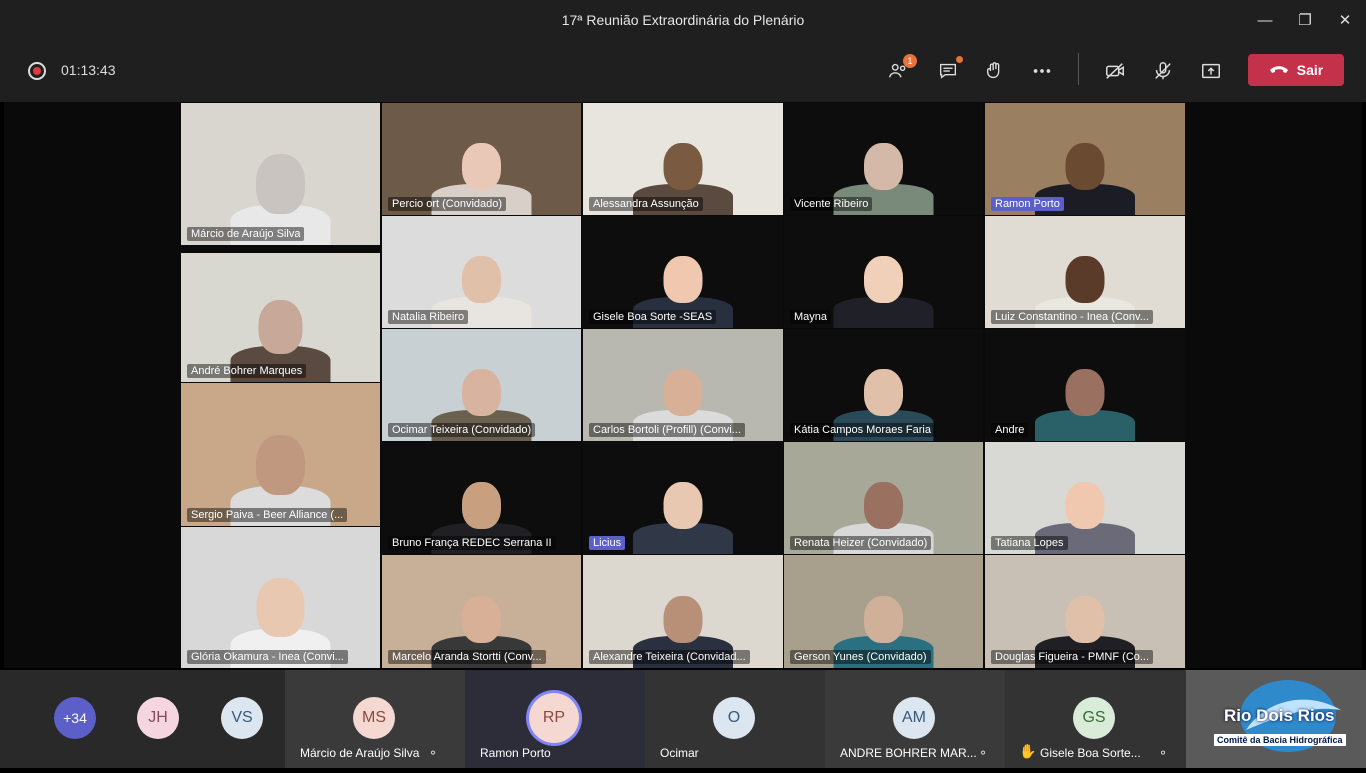 The image size is (1366, 773). What do you see at coordinates (37, 71) in the screenshot?
I see `recording-icon` at bounding box center [37, 71].